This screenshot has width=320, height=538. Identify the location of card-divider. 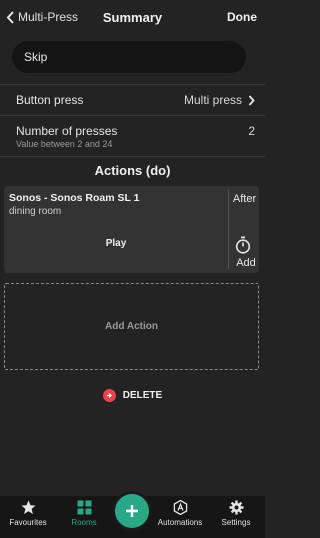
(228, 229).